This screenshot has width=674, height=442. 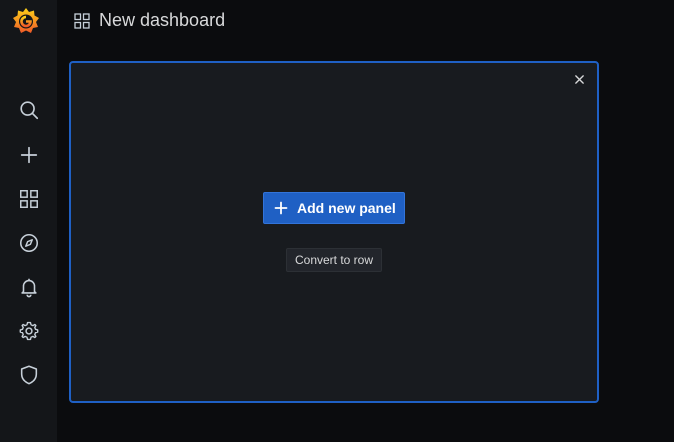 What do you see at coordinates (579, 79) in the screenshot?
I see `close-icon` at bounding box center [579, 79].